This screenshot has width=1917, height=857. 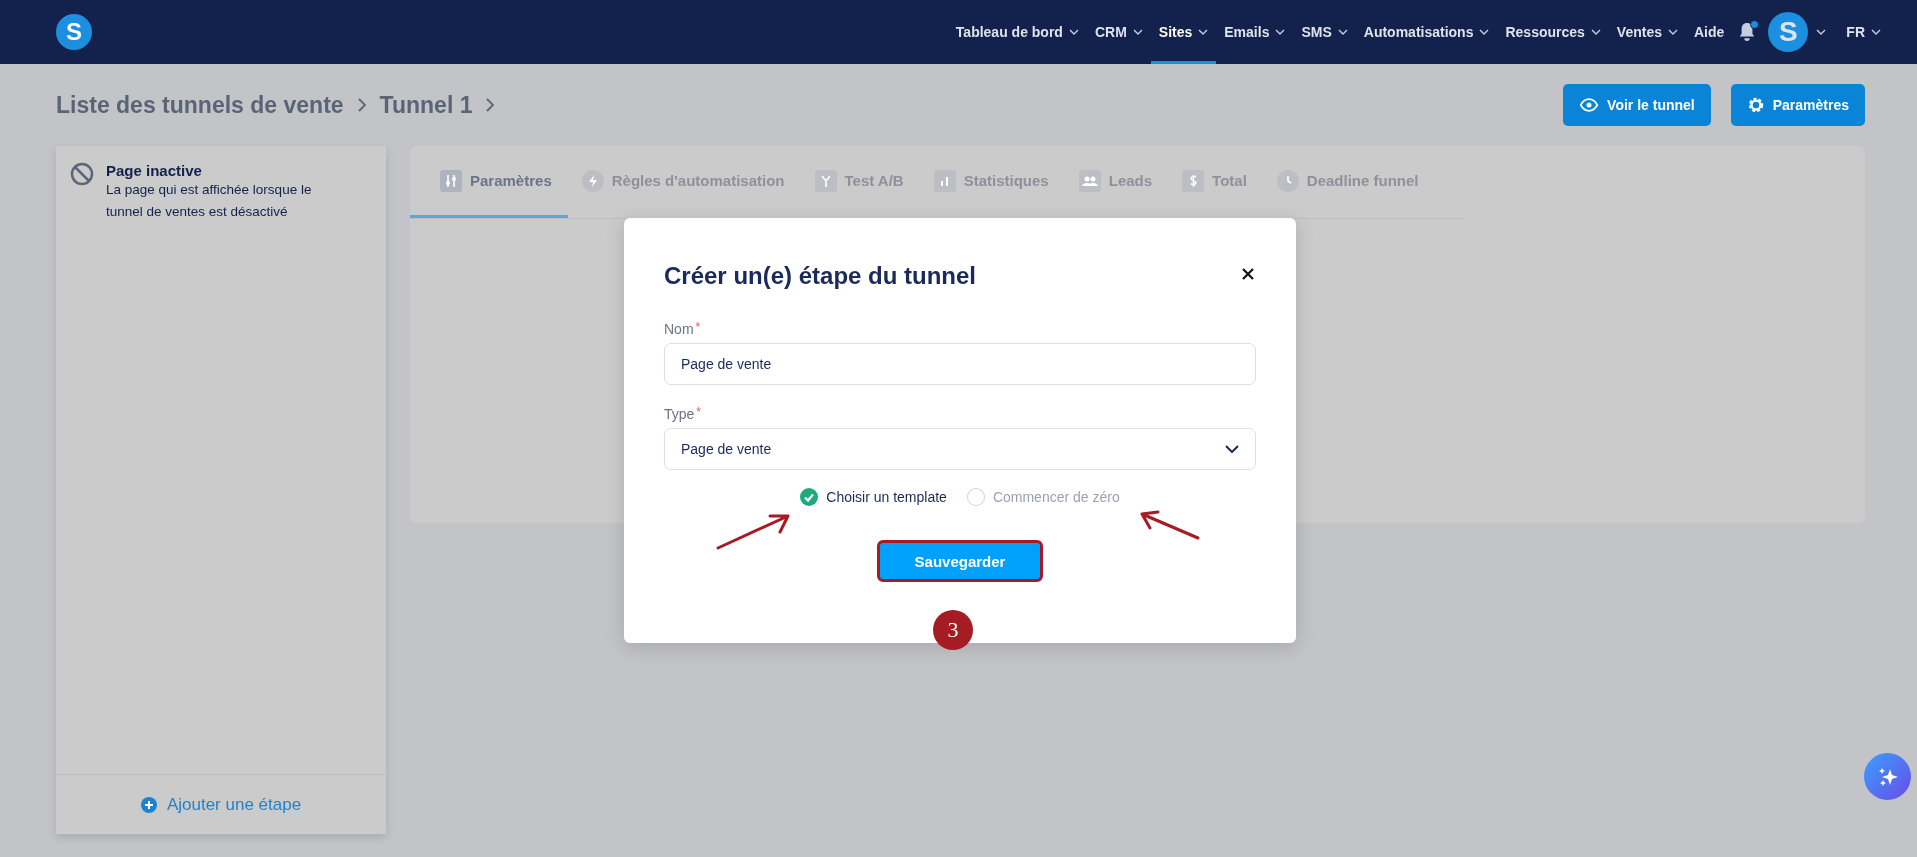 What do you see at coordinates (1089, 180) in the screenshot?
I see `users-icon` at bounding box center [1089, 180].